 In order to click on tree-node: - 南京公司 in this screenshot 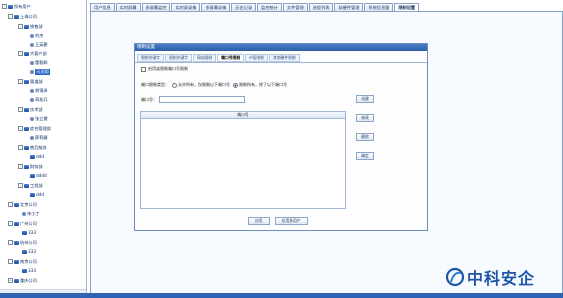, I will do `click(22, 261)`.